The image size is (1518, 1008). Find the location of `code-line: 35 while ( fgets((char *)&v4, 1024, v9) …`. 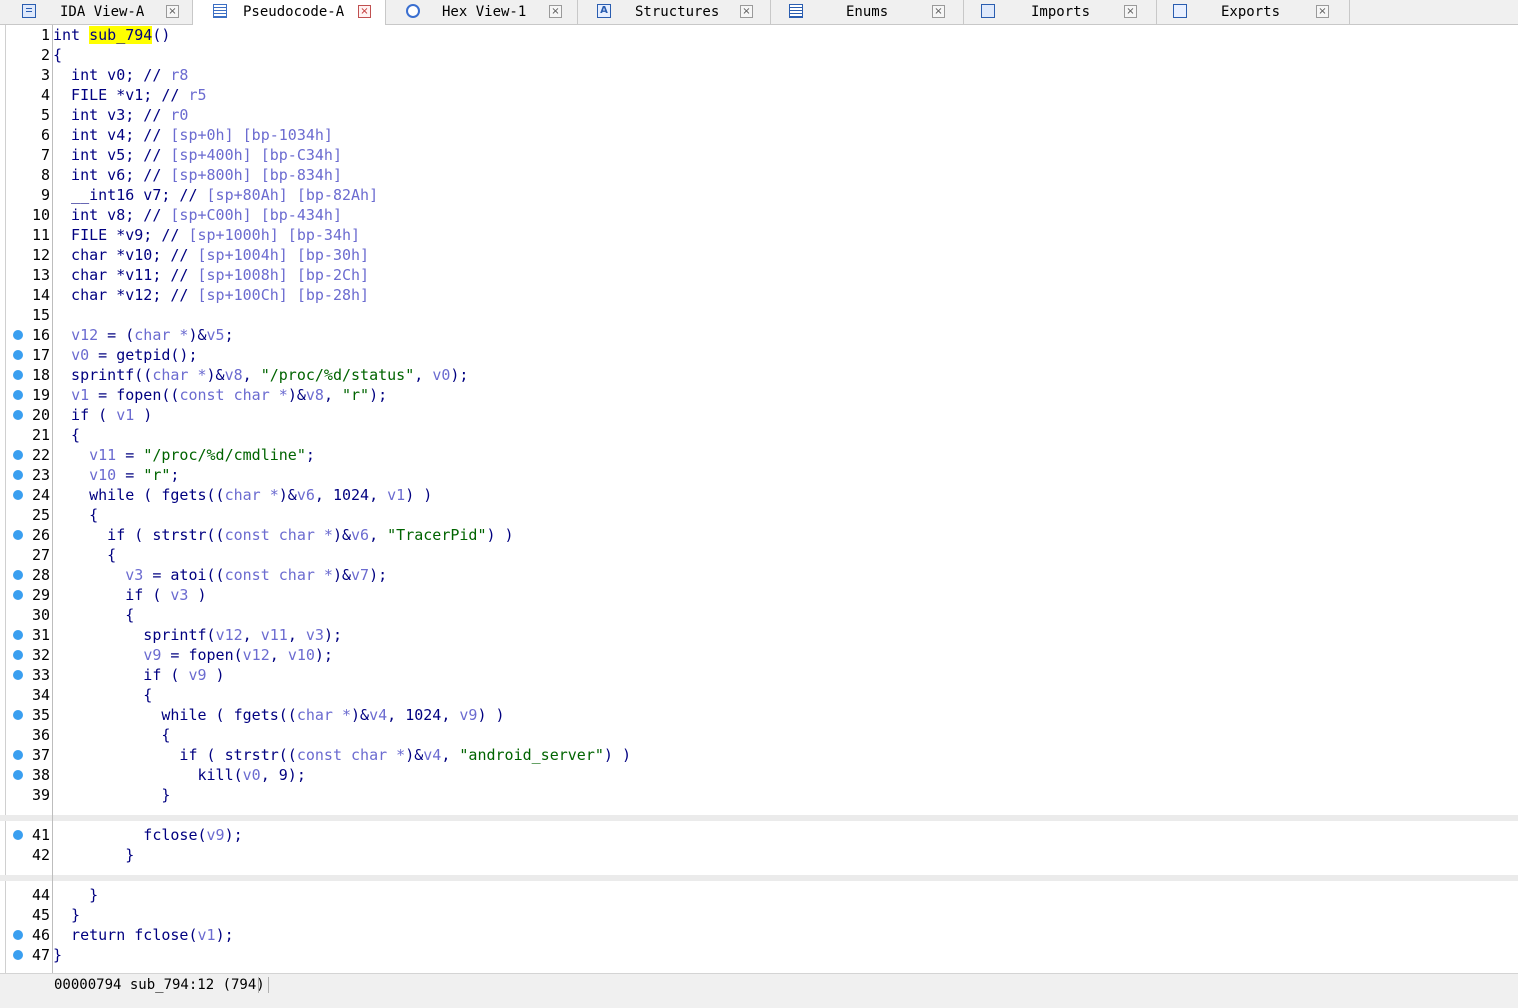

code-line: 35 while ( fgets((char *)&v4, 1024, v9) … is located at coordinates (759, 715).